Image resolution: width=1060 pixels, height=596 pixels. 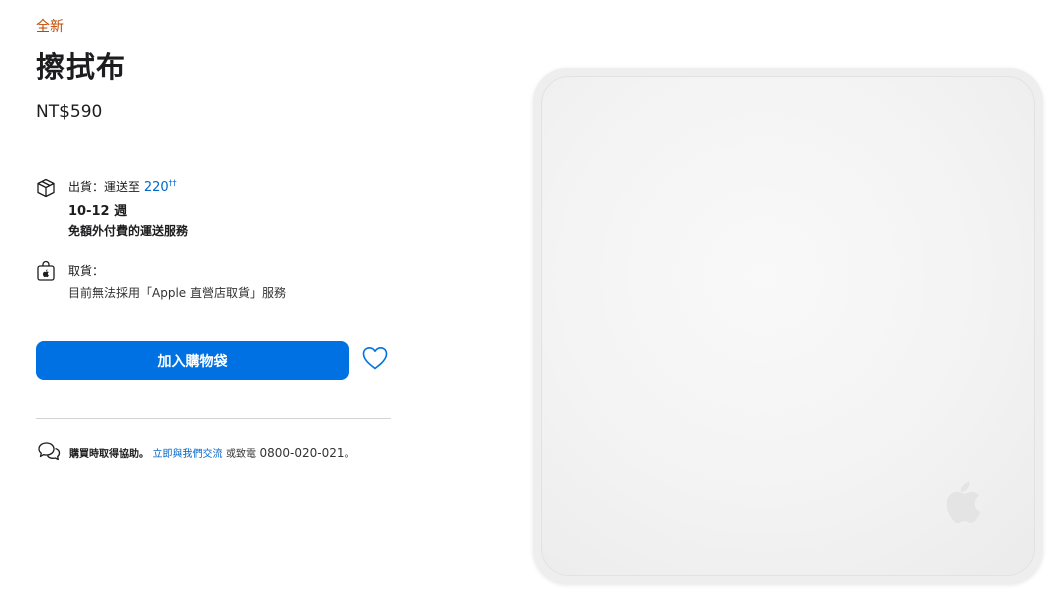 What do you see at coordinates (156, 187) in the screenshot?
I see `zip-code: 220` at bounding box center [156, 187].